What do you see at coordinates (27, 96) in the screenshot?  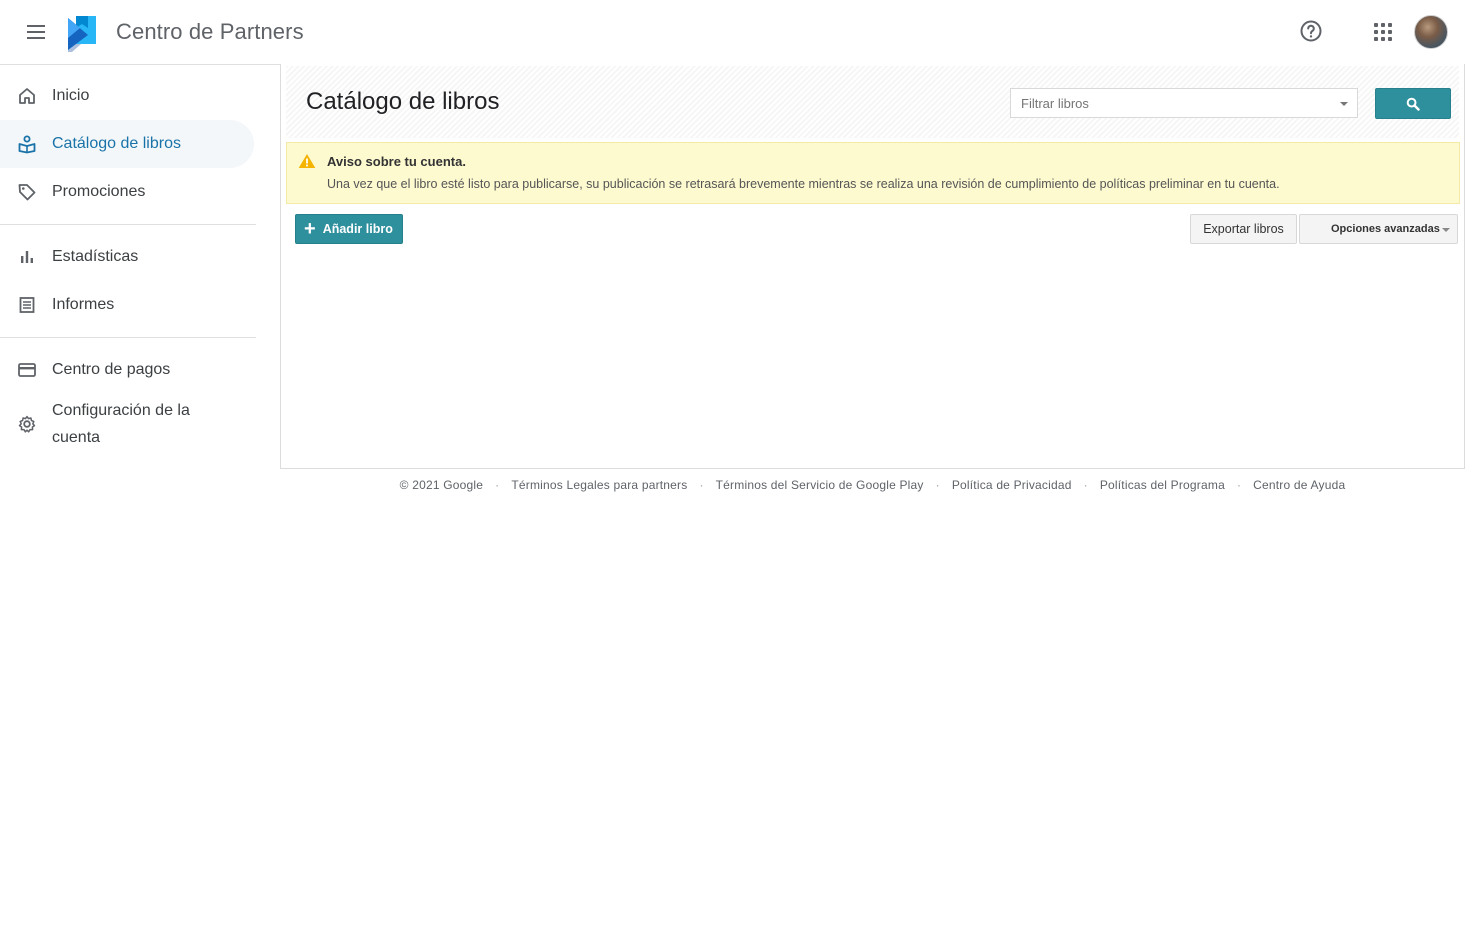 I see `home-icon` at bounding box center [27, 96].